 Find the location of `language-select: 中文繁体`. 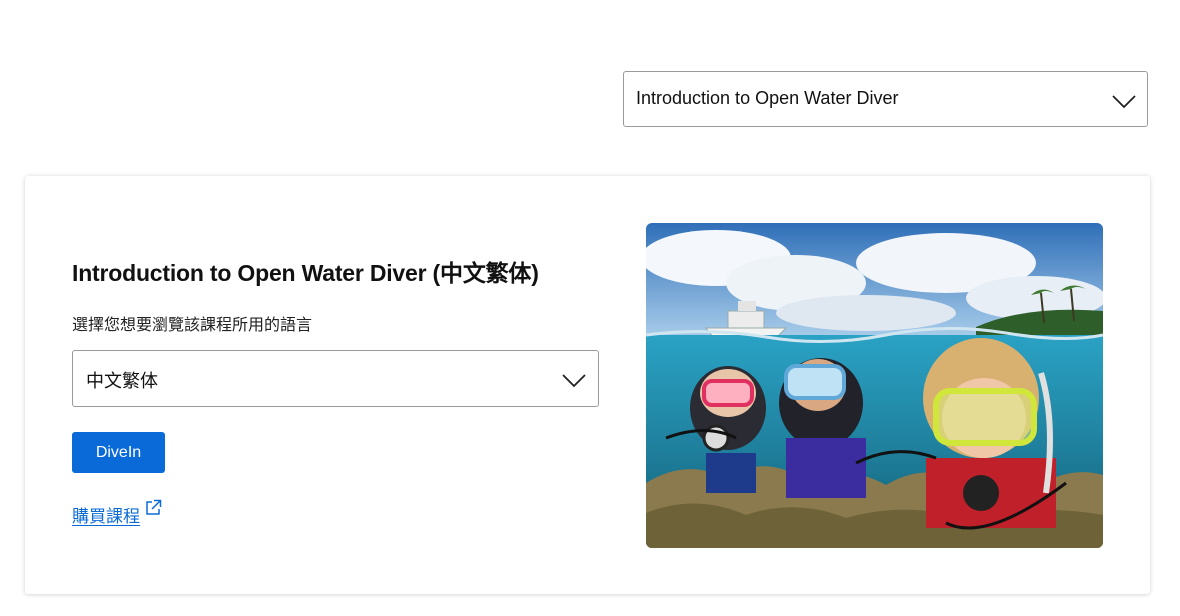

language-select: 中文繁体 is located at coordinates (335, 378).